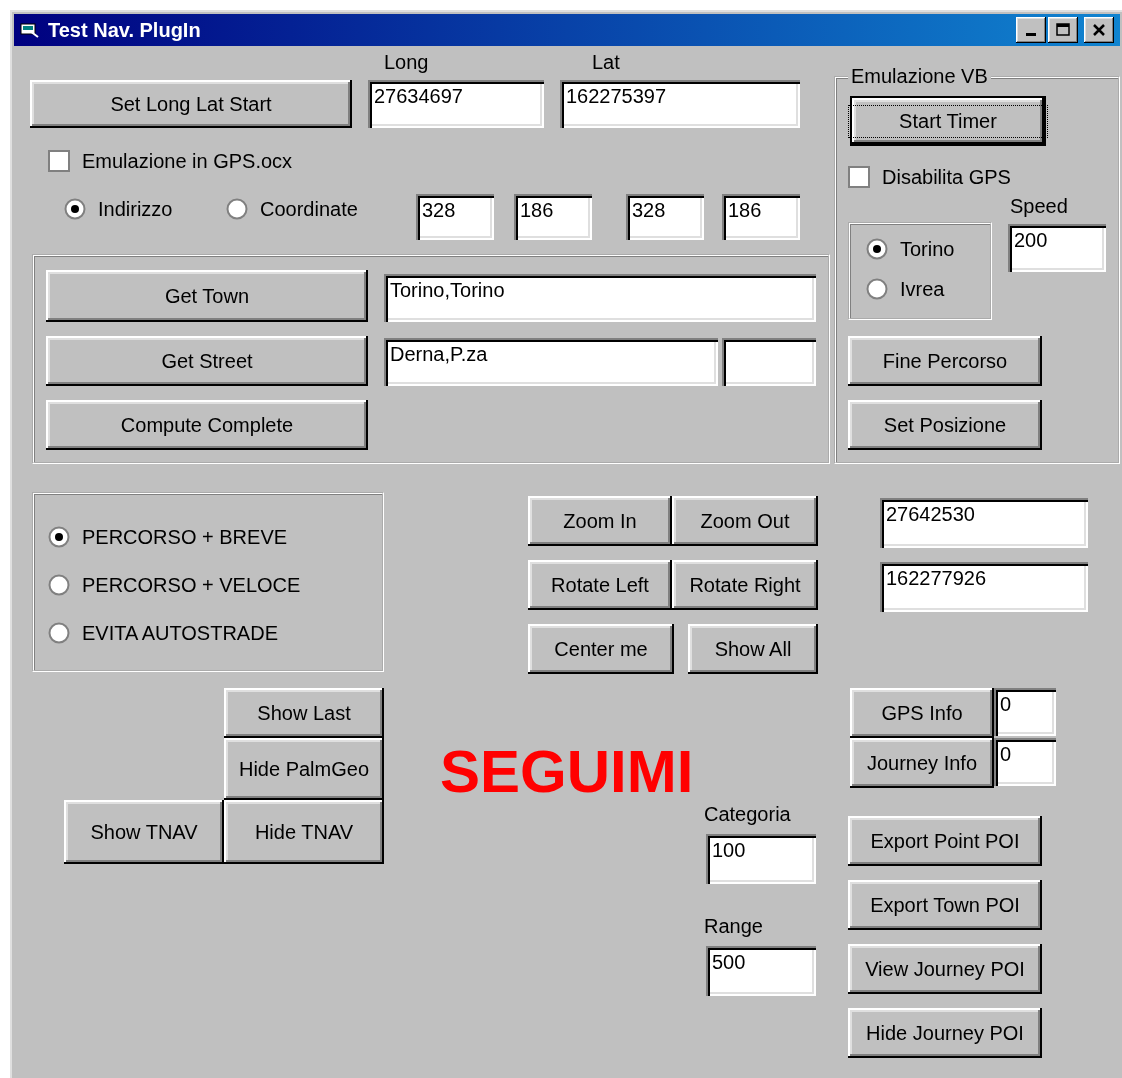  What do you see at coordinates (745, 585) in the screenshot?
I see `push-button: Rotate Right` at bounding box center [745, 585].